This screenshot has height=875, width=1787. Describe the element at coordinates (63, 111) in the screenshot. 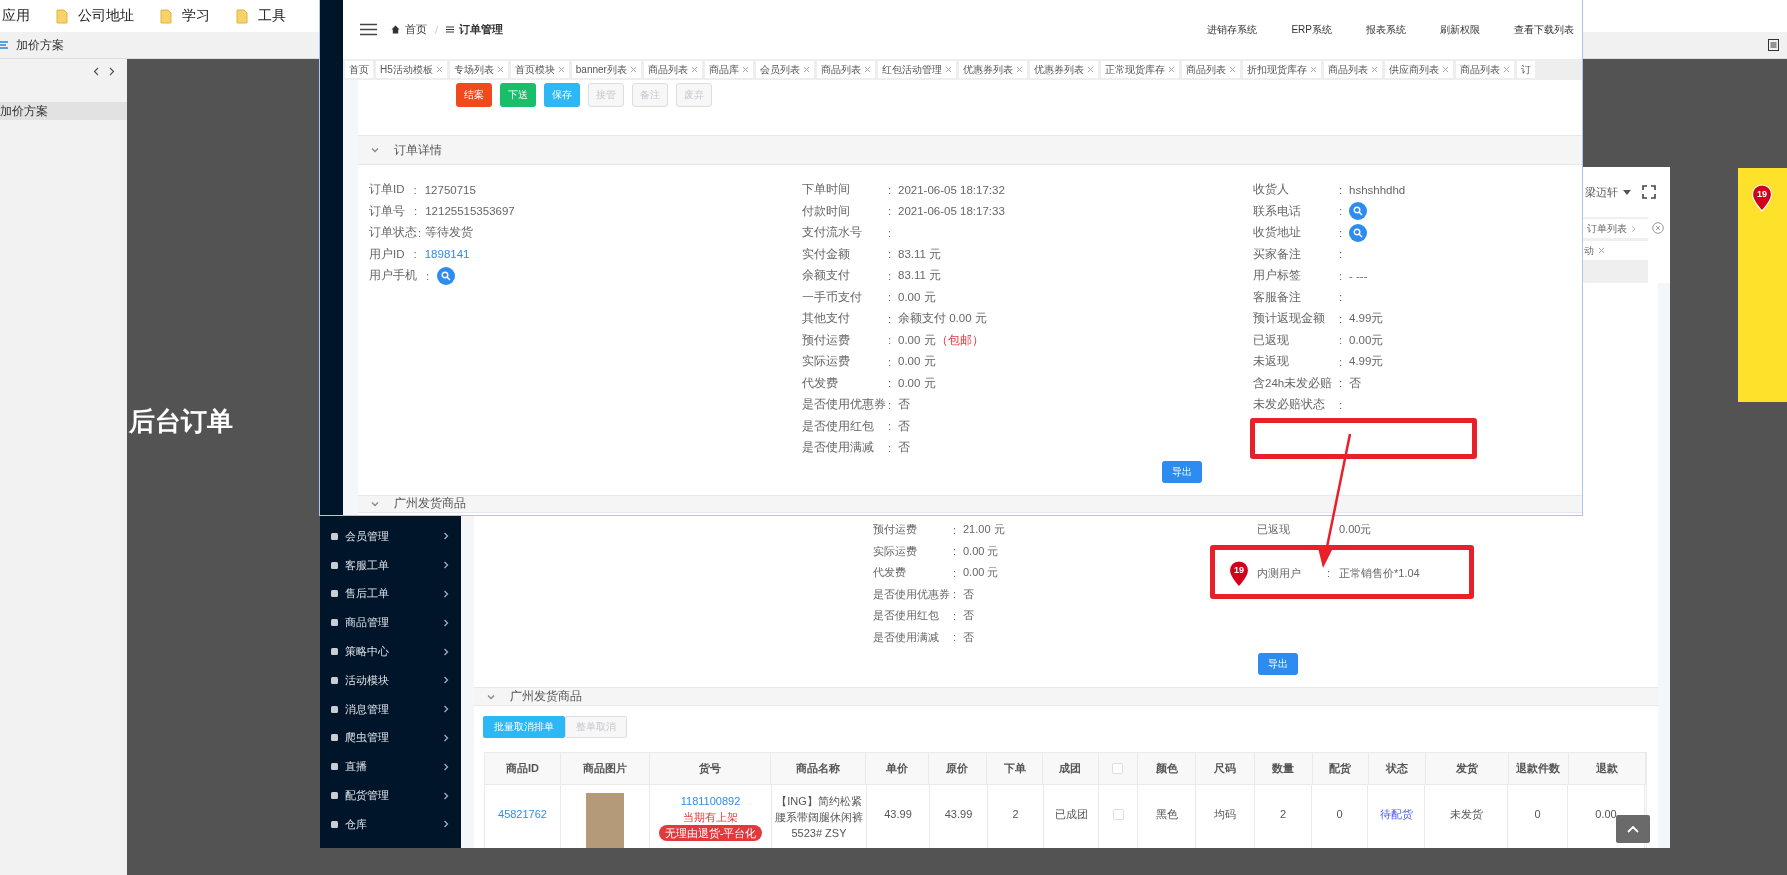

I see `page-list-item: 加价方案` at that location.